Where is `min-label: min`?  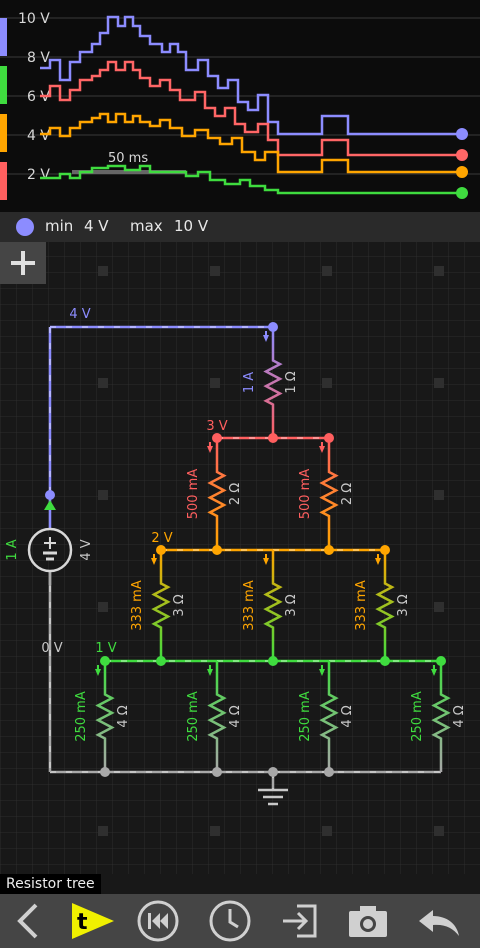 min-label: min is located at coordinates (59, 226).